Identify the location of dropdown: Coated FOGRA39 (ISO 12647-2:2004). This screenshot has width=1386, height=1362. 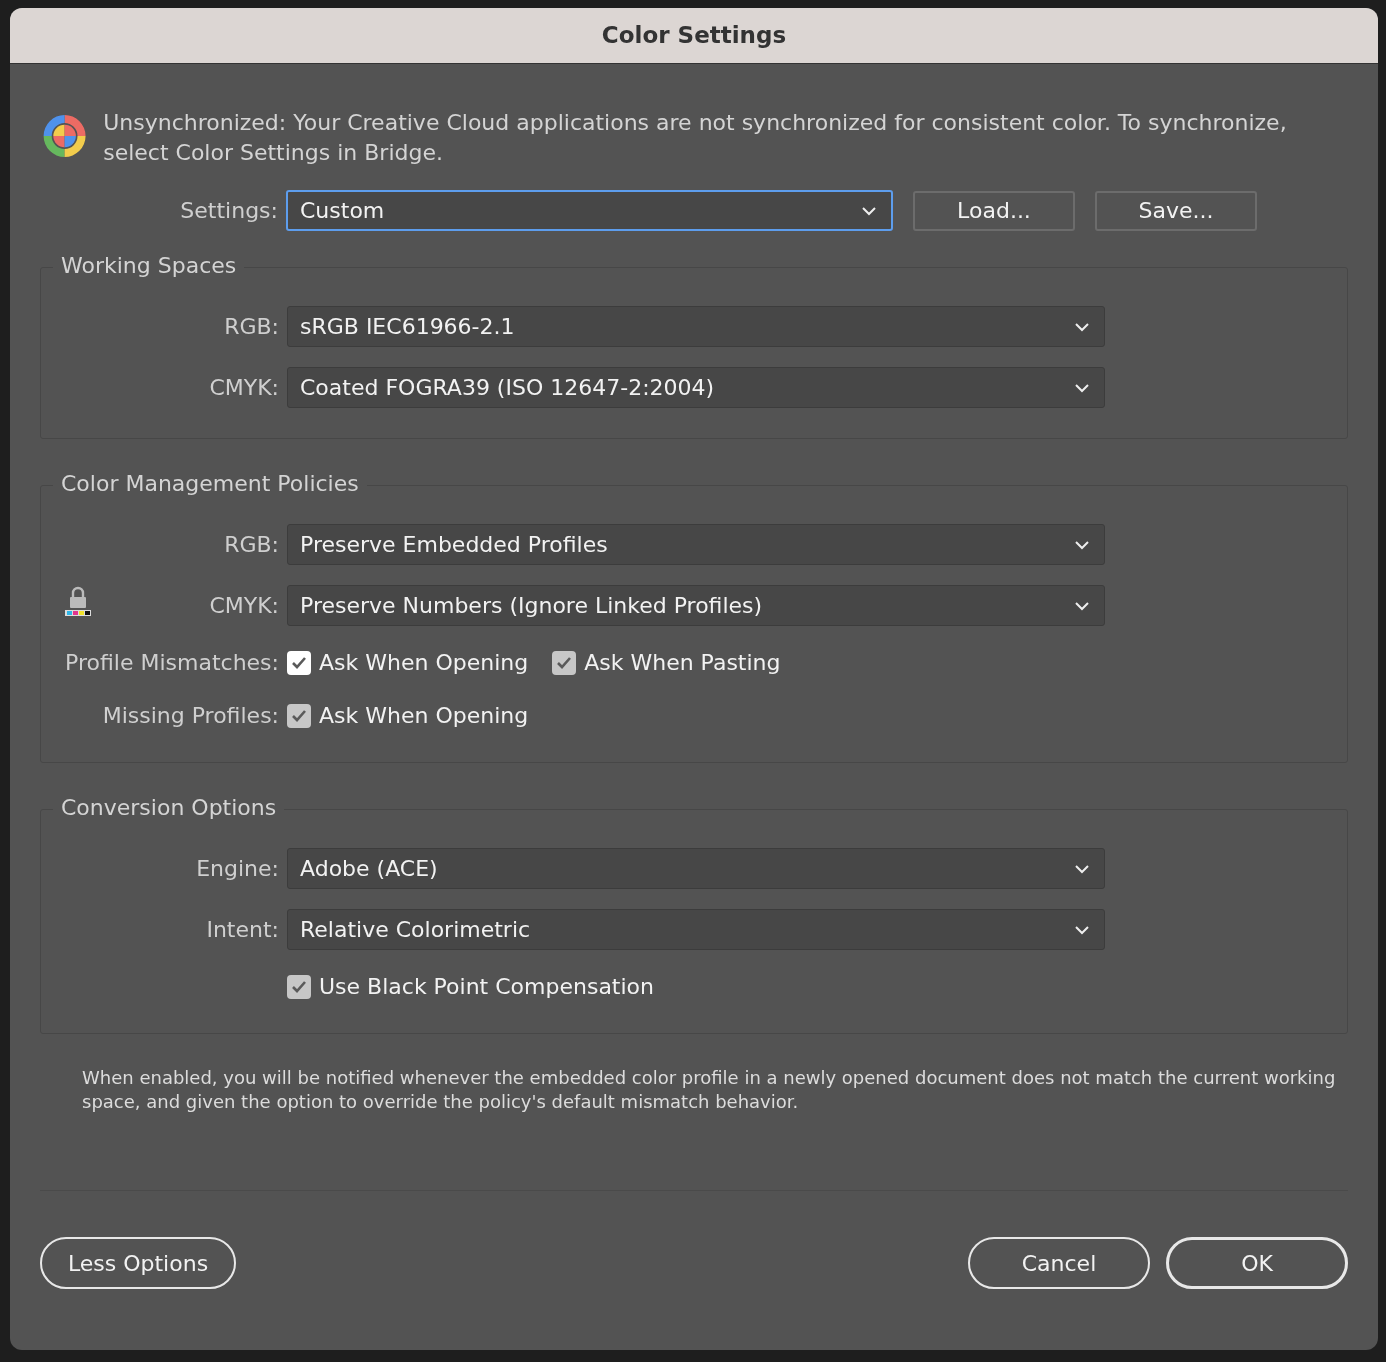
(696, 387).